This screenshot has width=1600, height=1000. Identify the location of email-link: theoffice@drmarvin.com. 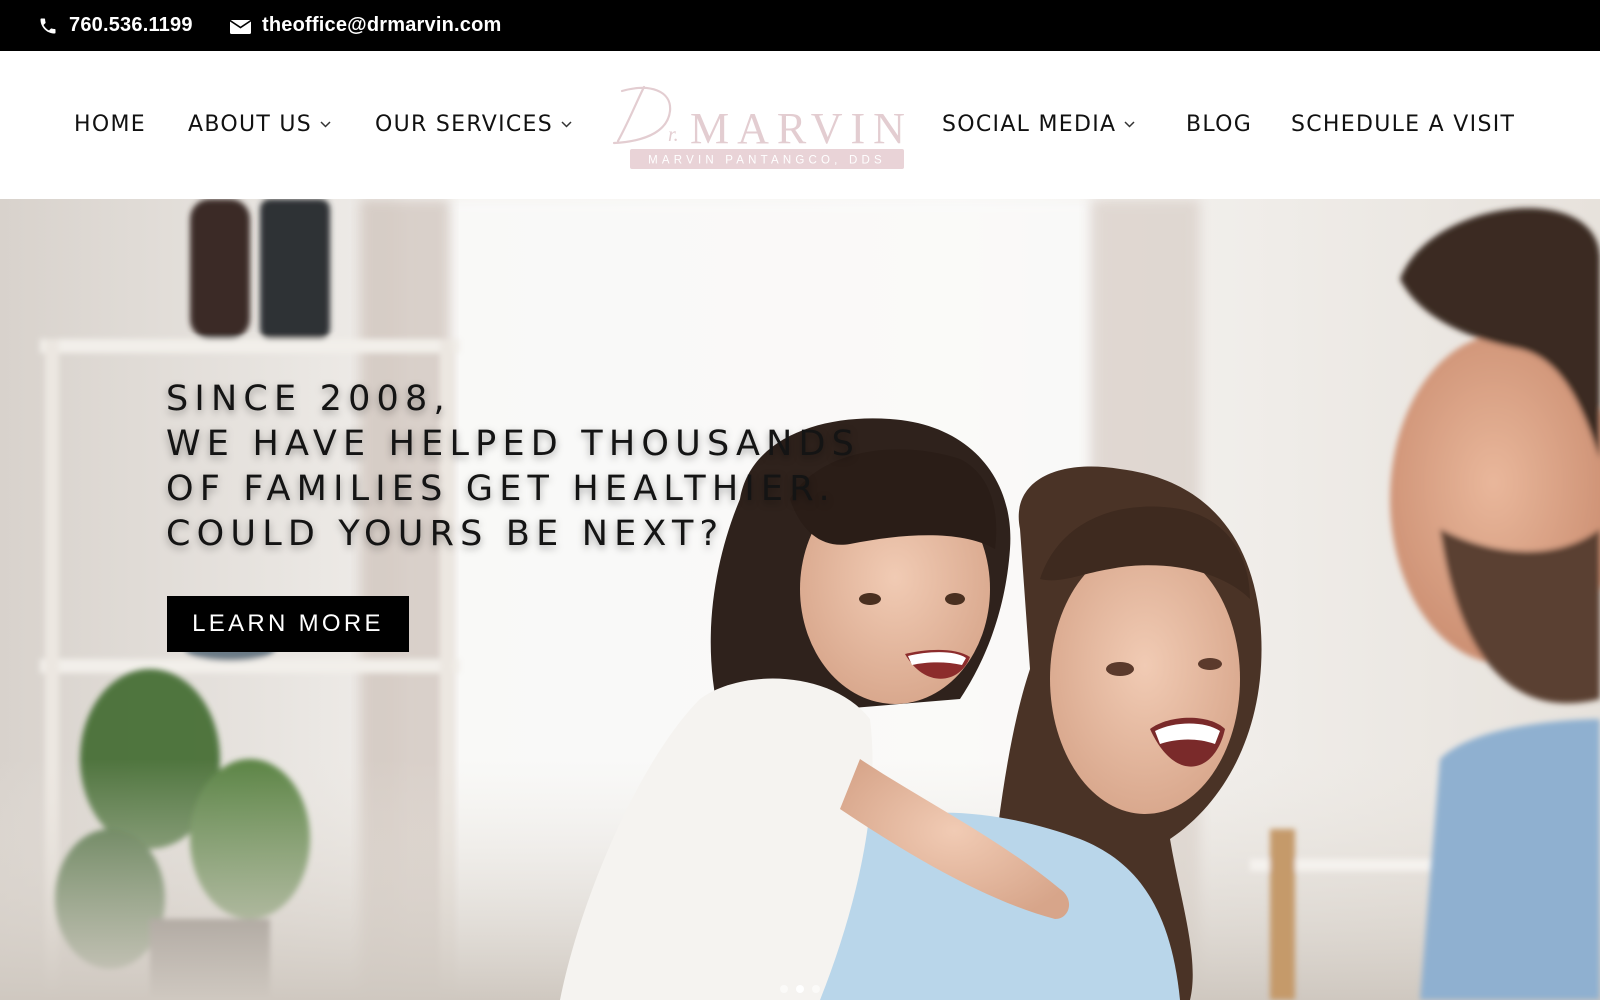
(366, 25).